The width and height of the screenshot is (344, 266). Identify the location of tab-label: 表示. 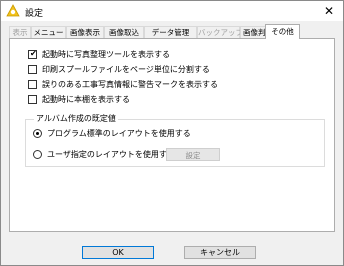
(20, 32).